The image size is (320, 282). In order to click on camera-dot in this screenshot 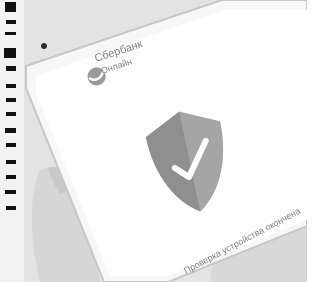, I will do `click(44, 46)`.